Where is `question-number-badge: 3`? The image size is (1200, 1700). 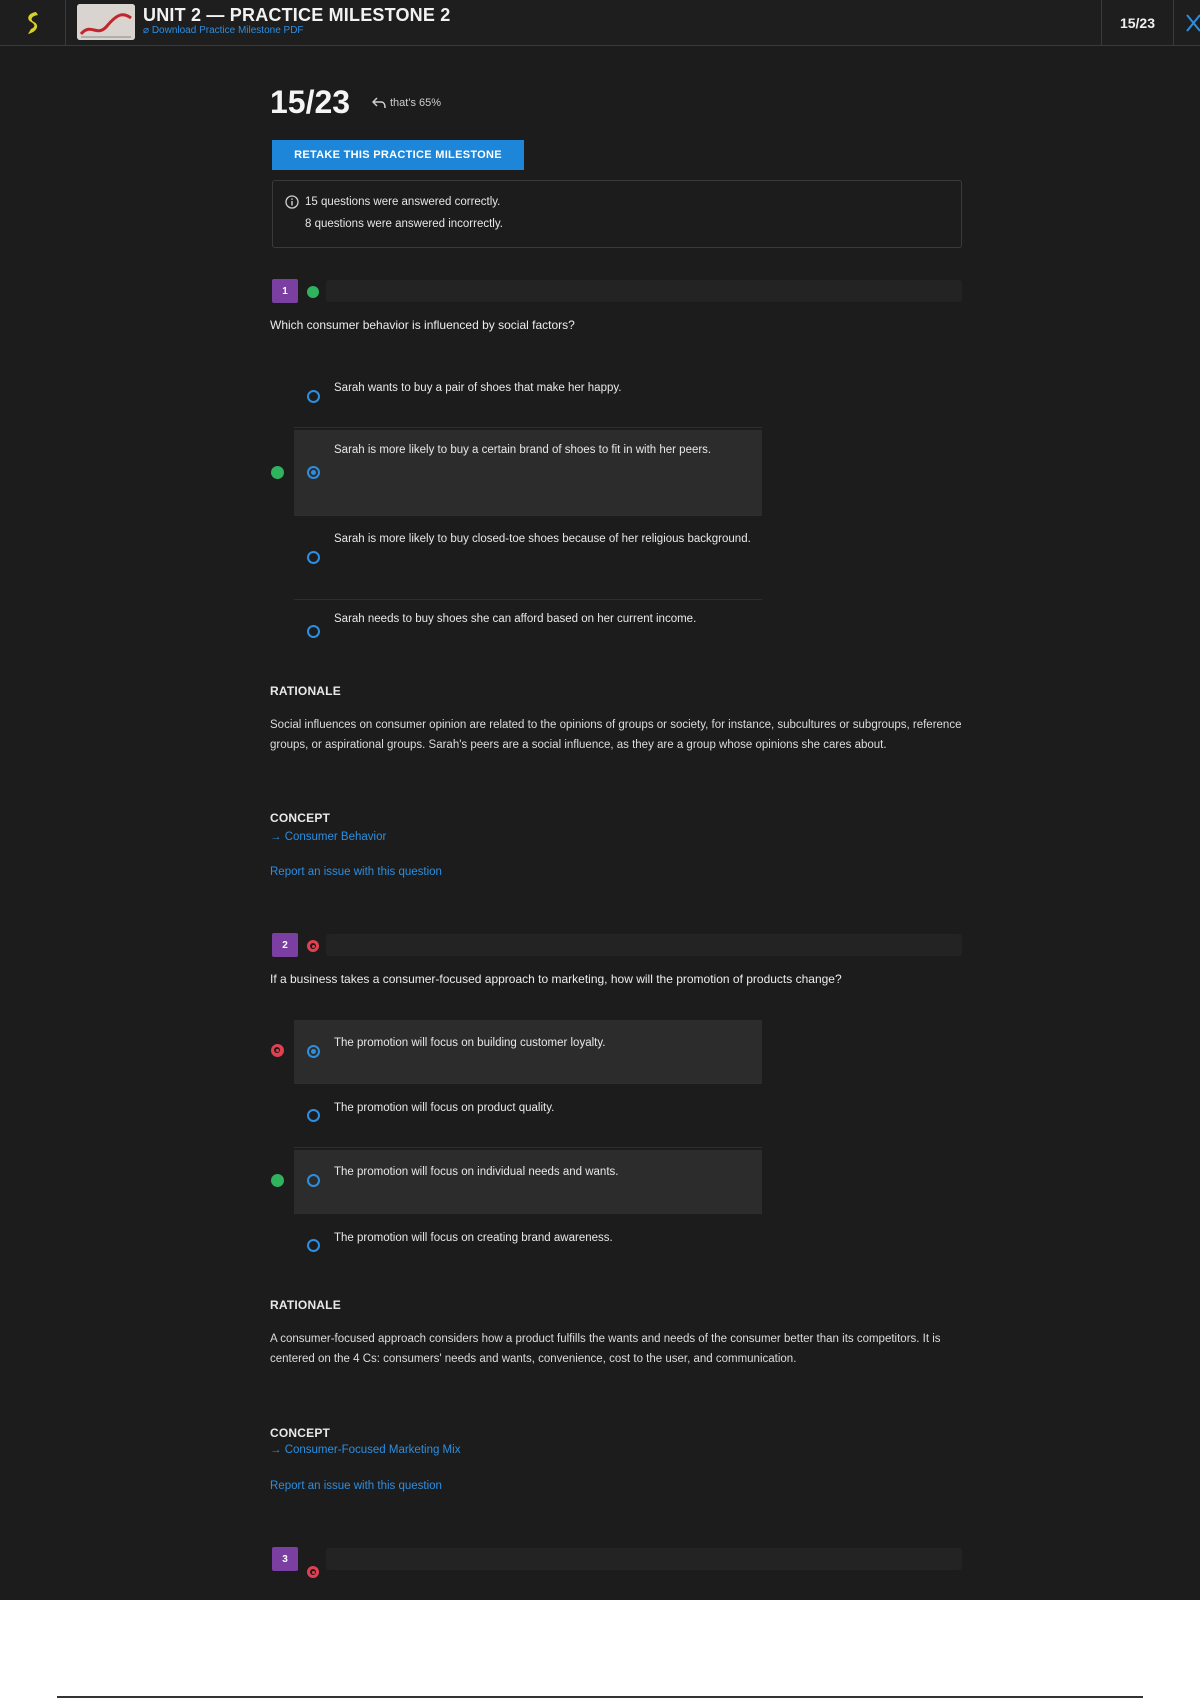 question-number-badge: 3 is located at coordinates (285, 1559).